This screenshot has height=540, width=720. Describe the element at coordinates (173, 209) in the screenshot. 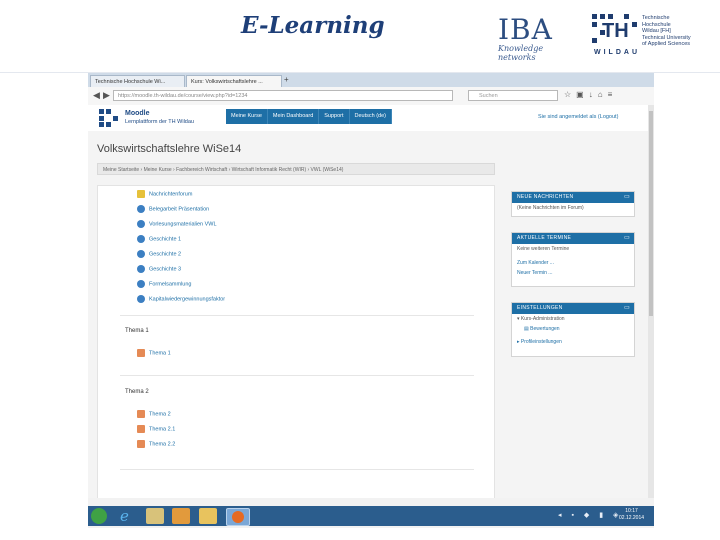

I see `activity-link: Belegarbeit Präsentation` at that location.